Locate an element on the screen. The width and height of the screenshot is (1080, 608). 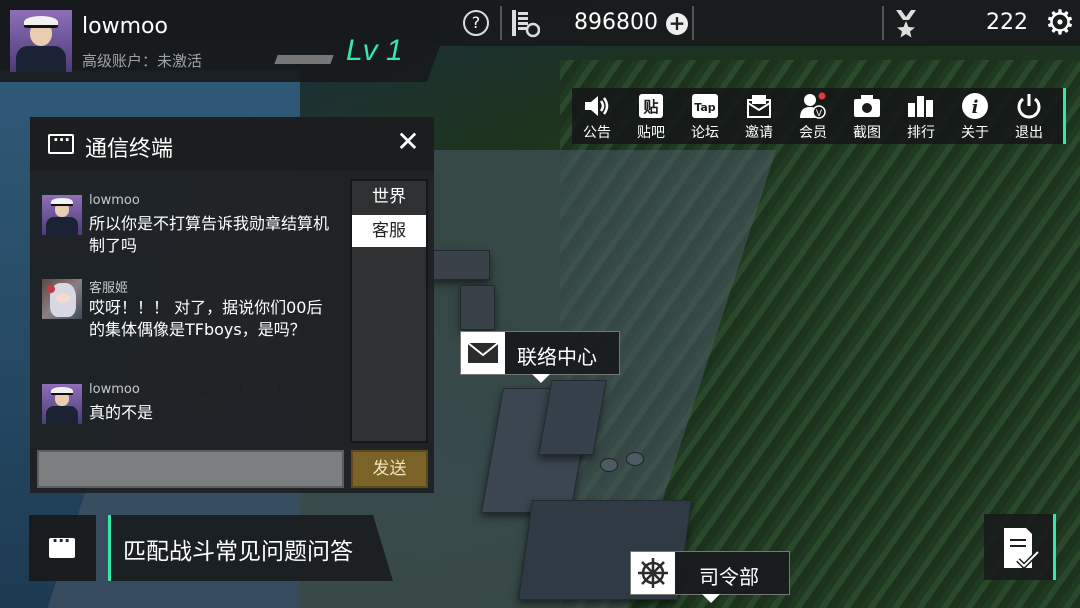
svg-text: i is located at coordinates (975, 107).